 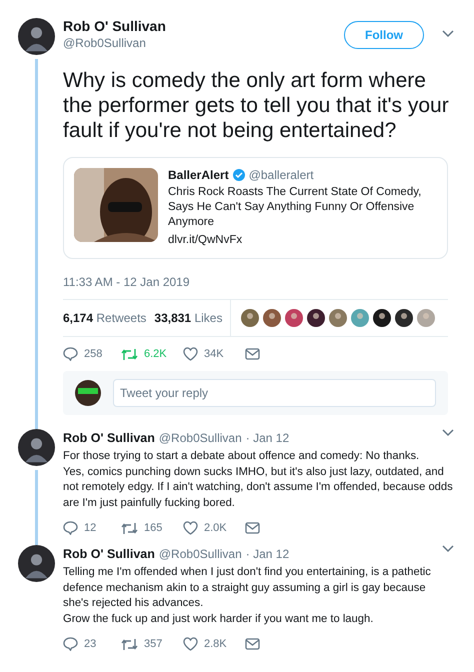 What do you see at coordinates (127, 282) in the screenshot?
I see `tweet-timestamp: 11:33 AM - 12 Jan 2019` at bounding box center [127, 282].